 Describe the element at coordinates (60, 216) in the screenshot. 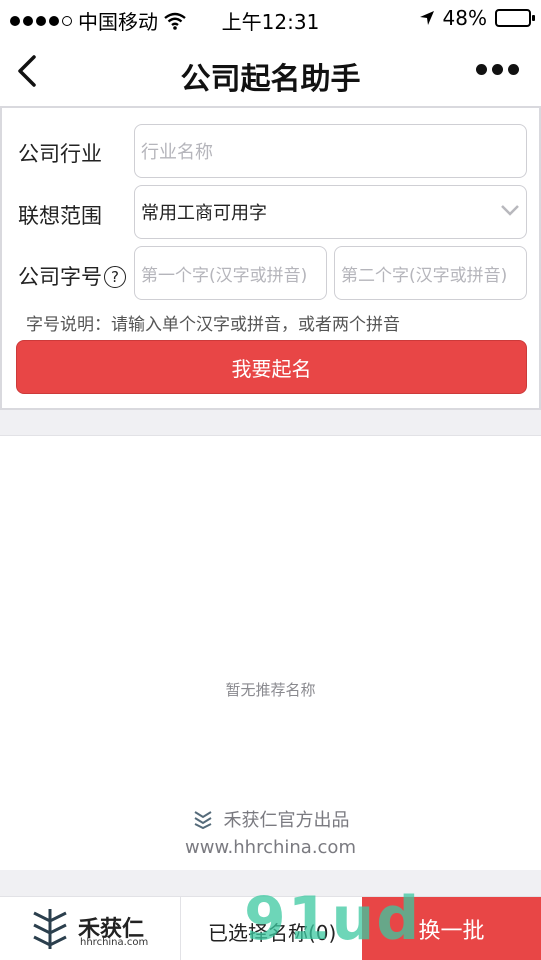

I see `scope-label: 联想范围` at that location.